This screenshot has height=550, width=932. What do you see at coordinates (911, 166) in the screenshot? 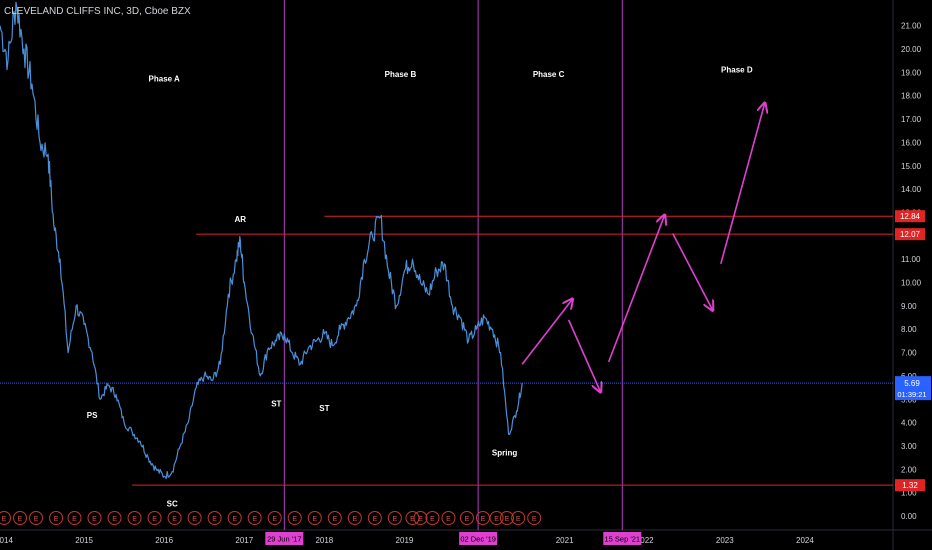
I see `y-tick-label-15: 15.00` at bounding box center [911, 166].